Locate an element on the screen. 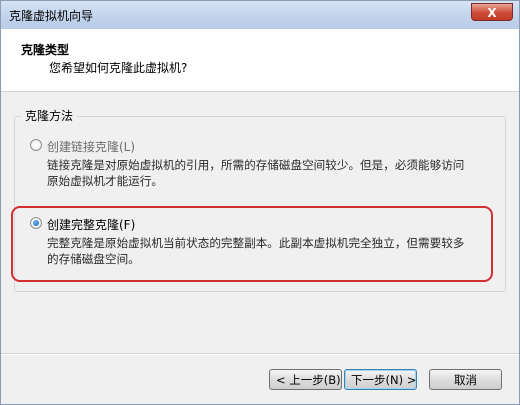 Image resolution: width=520 pixels, height=405 pixels. close-button: X is located at coordinates (492, 12).